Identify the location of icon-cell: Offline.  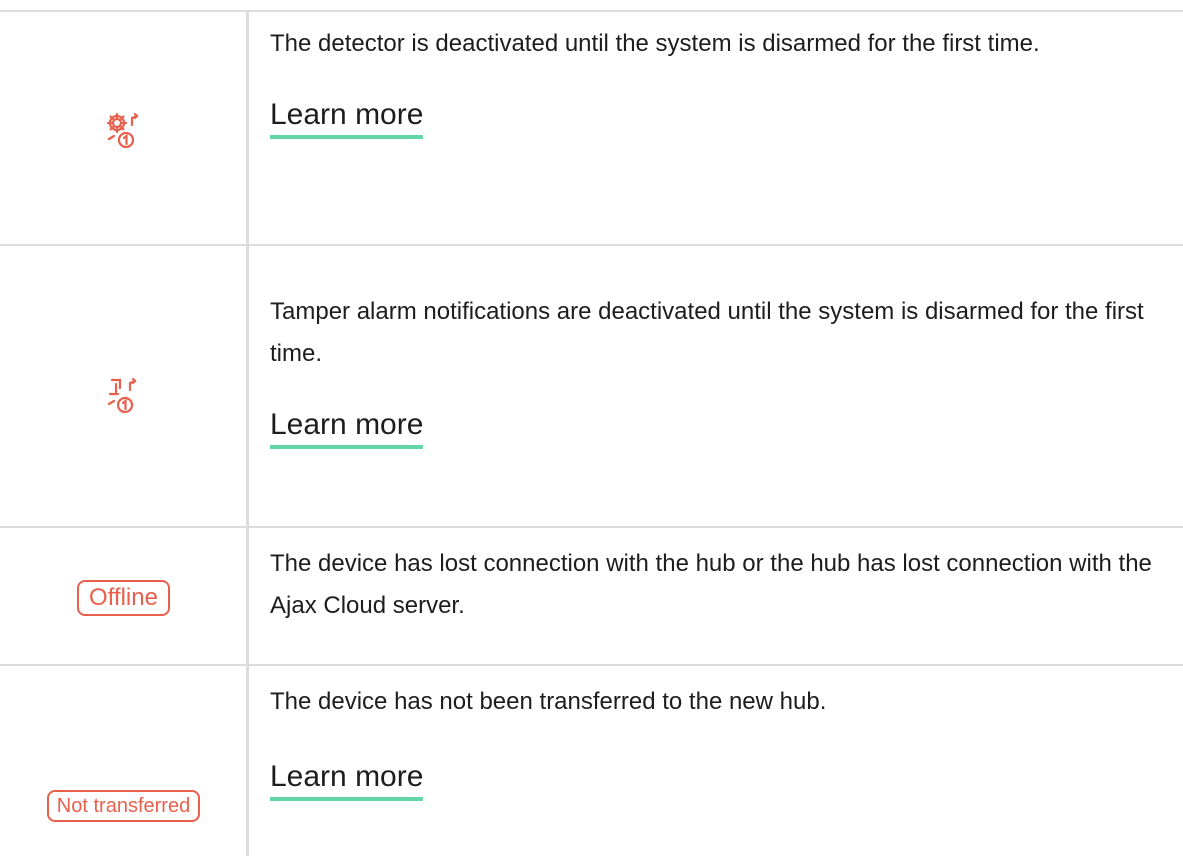
(123, 596).